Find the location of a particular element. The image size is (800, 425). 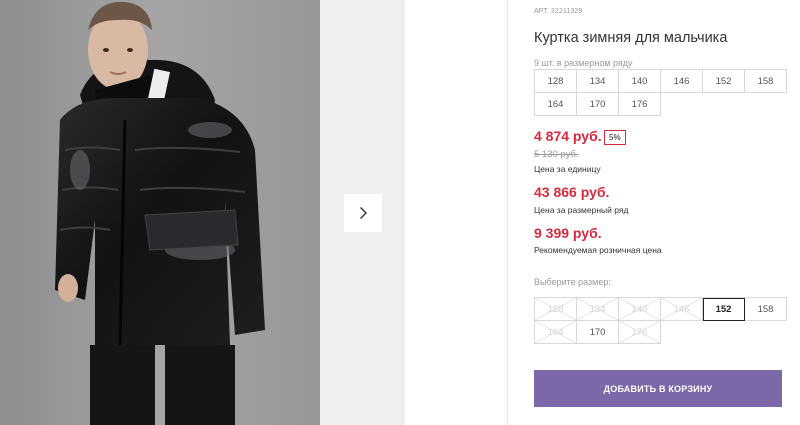

pack-note: 9 шт. в размерном ряду is located at coordinates (583, 63).